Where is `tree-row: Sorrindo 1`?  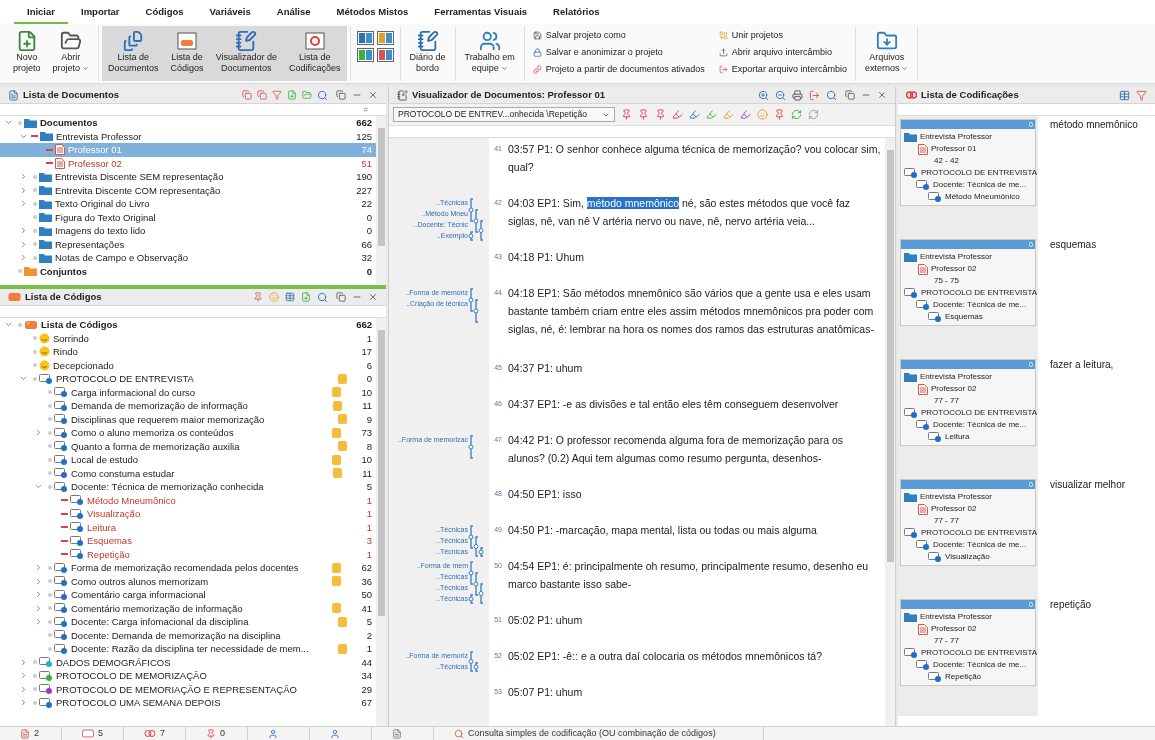
tree-row: Sorrindo 1 is located at coordinates (188, 338).